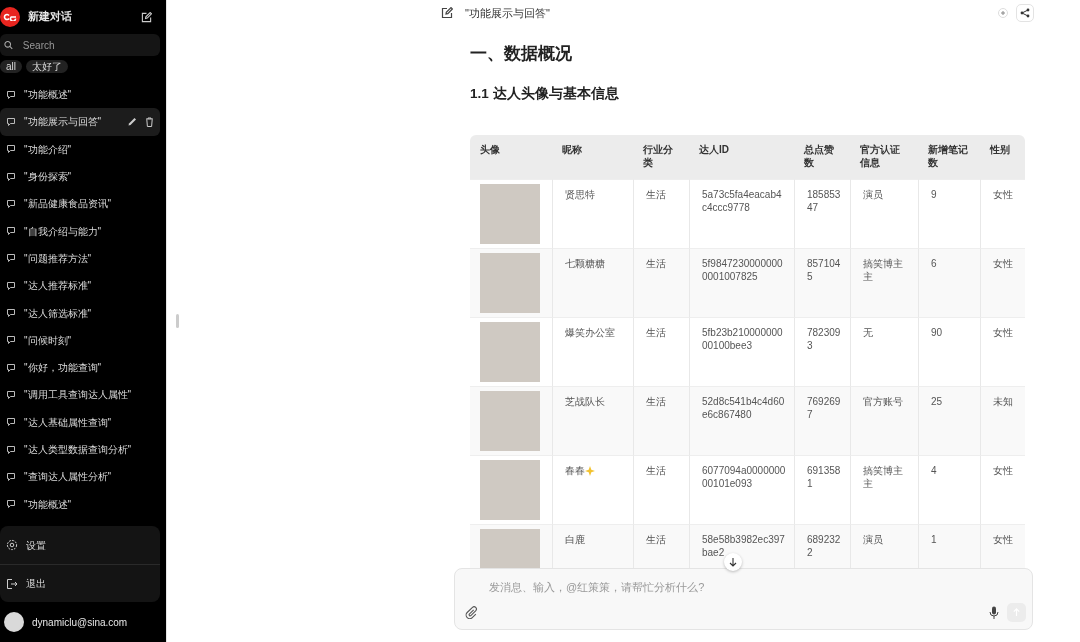  Describe the element at coordinates (873, 194) in the screenshot. I see `table-cell: 演员` at that location.